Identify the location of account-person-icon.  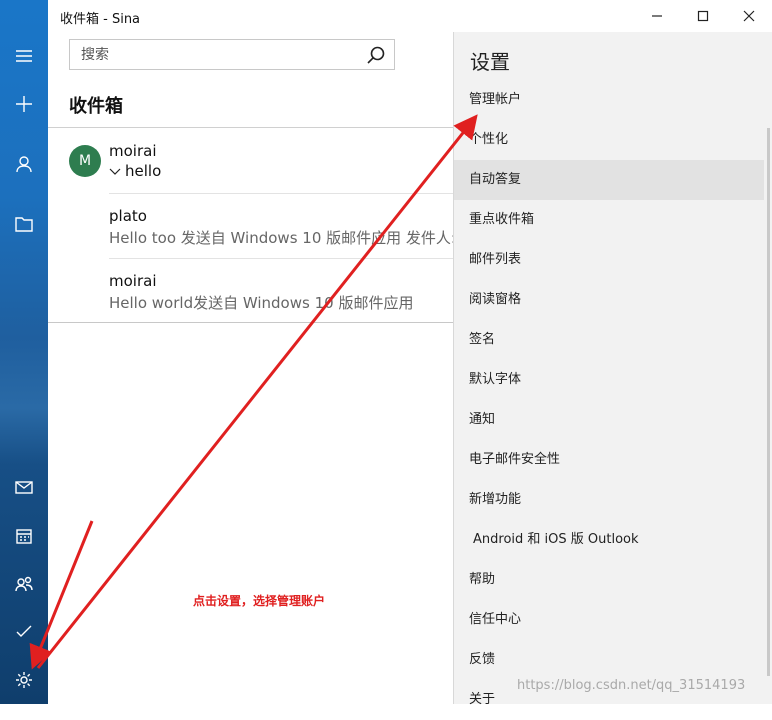
(24, 164).